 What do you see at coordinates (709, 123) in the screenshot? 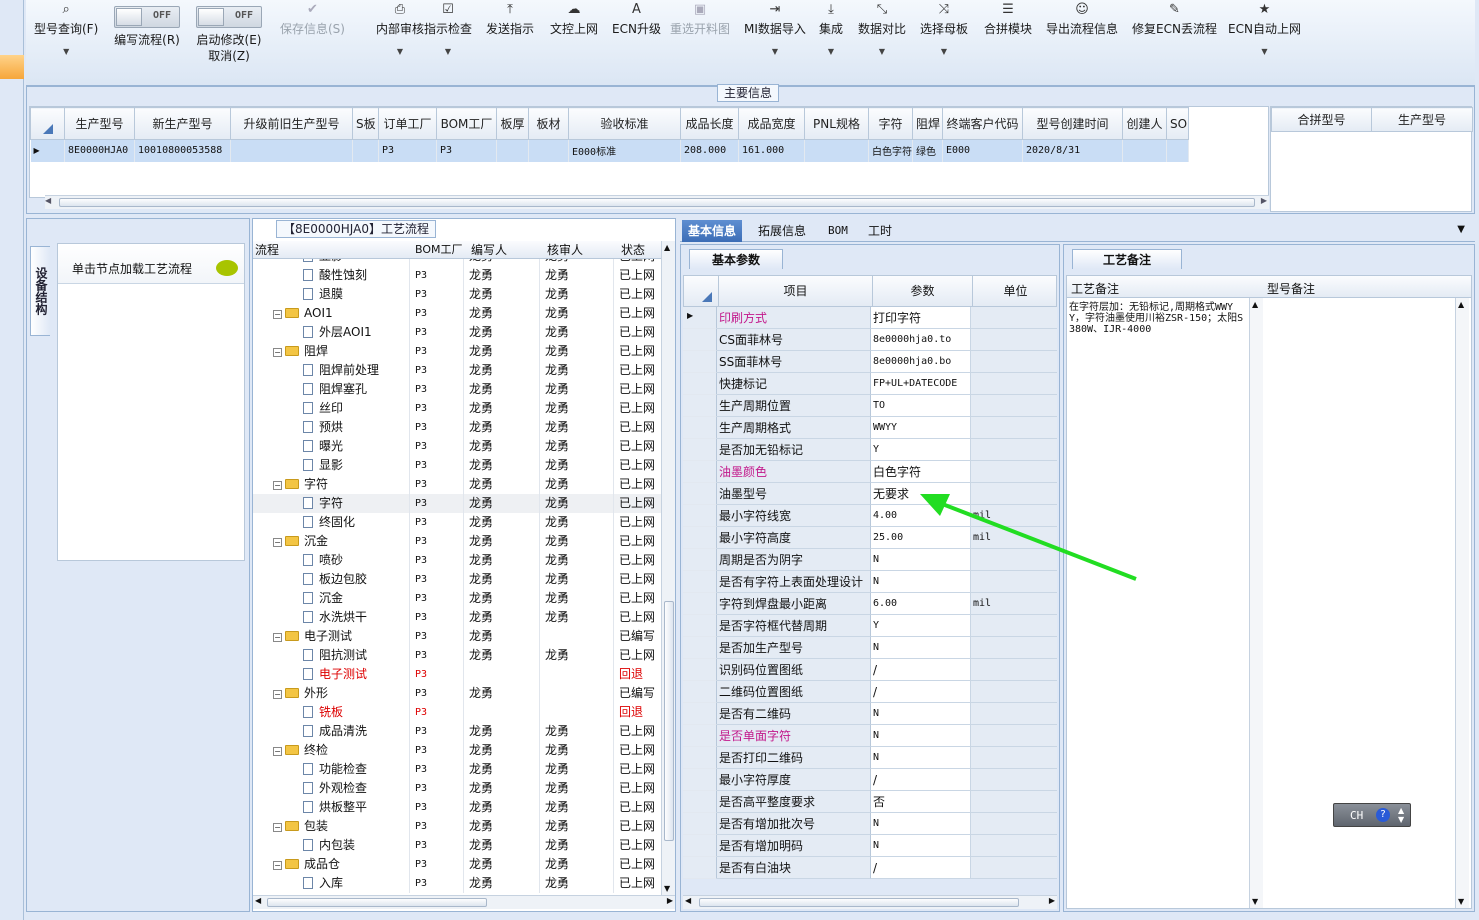
I see `main-col-header: 成品长度` at bounding box center [709, 123].